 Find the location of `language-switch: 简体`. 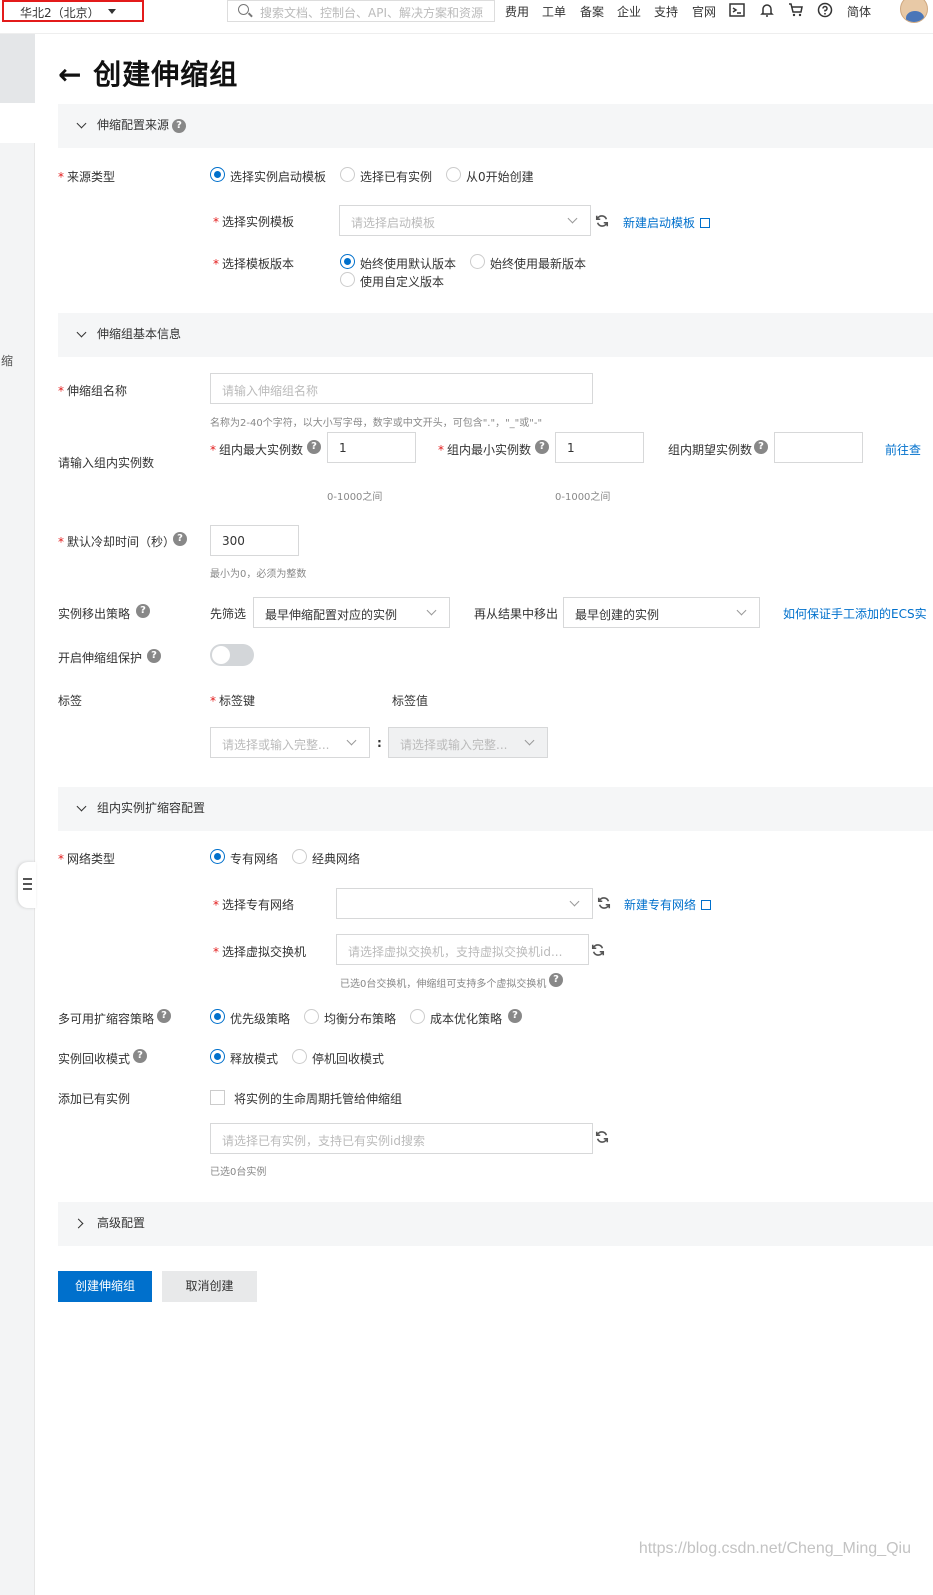

language-switch: 简体 is located at coordinates (859, 11).